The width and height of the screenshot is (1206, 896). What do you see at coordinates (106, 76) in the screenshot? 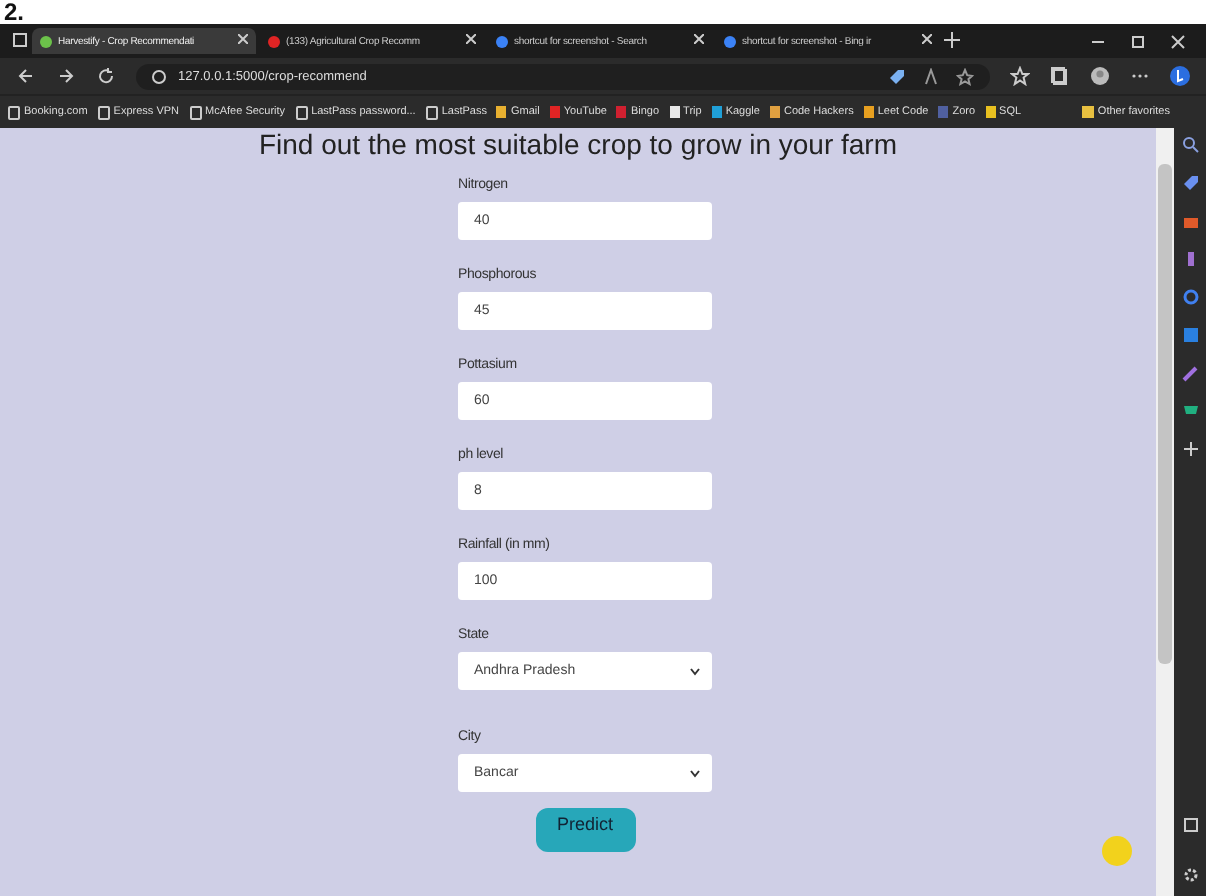
I see `refresh-icon` at bounding box center [106, 76].